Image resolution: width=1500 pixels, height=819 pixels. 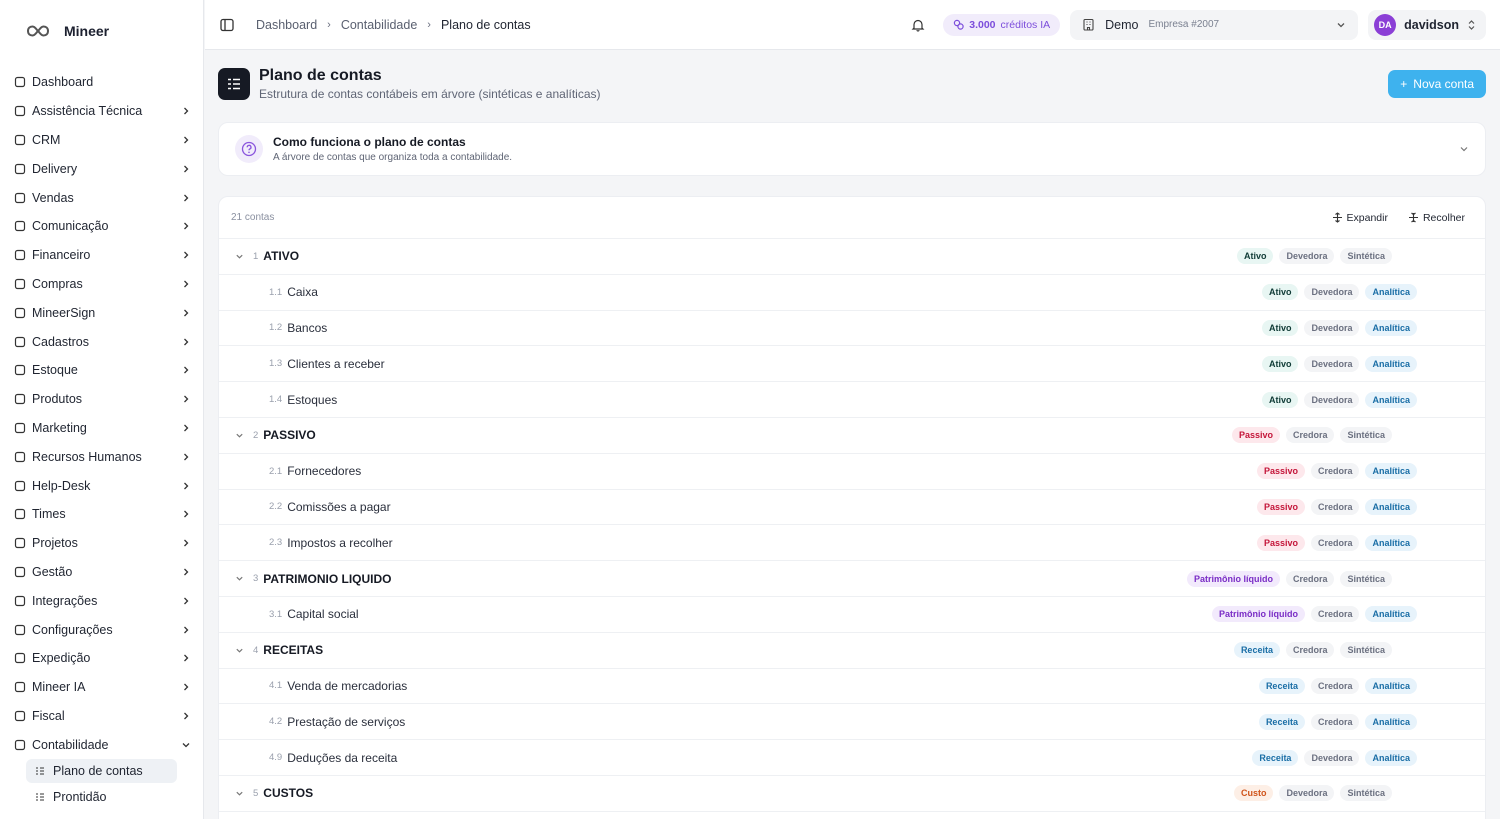 I want to click on sidebar-item-vendas: Vendas, so click(x=101, y=197).